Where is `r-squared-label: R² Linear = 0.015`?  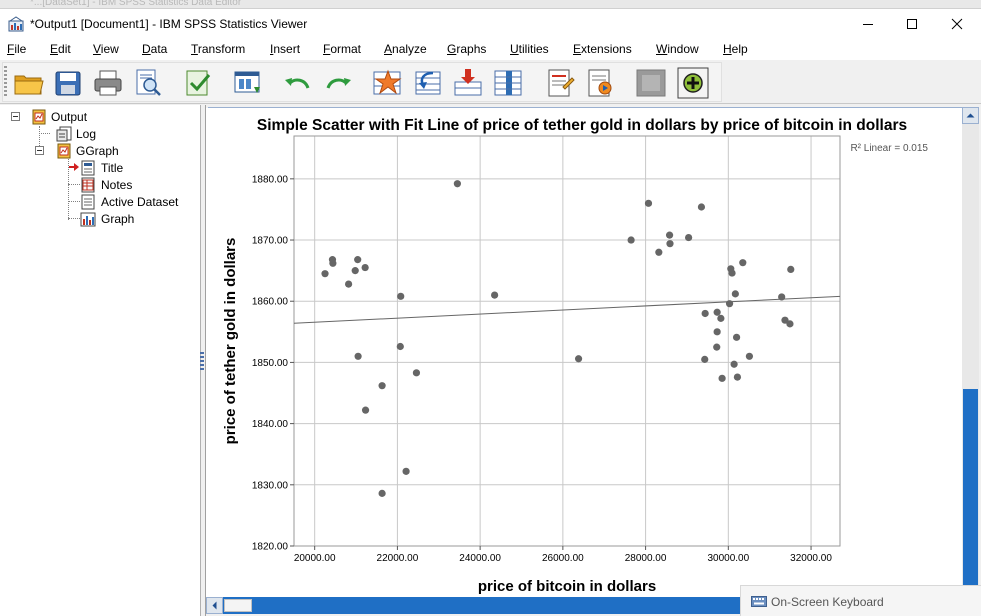 r-squared-label: R² Linear = 0.015 is located at coordinates (889, 148).